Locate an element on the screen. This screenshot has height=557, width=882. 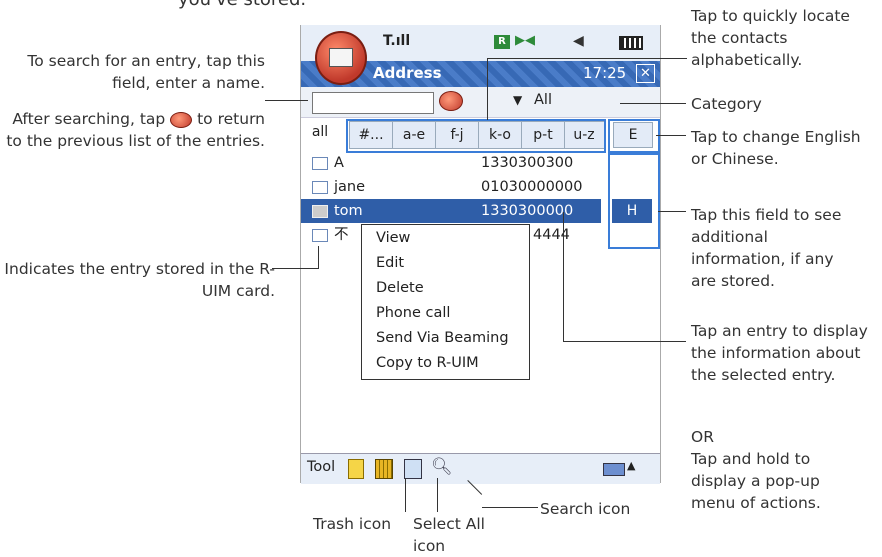
menu-item-phone-call: Phone call is located at coordinates (413, 313).